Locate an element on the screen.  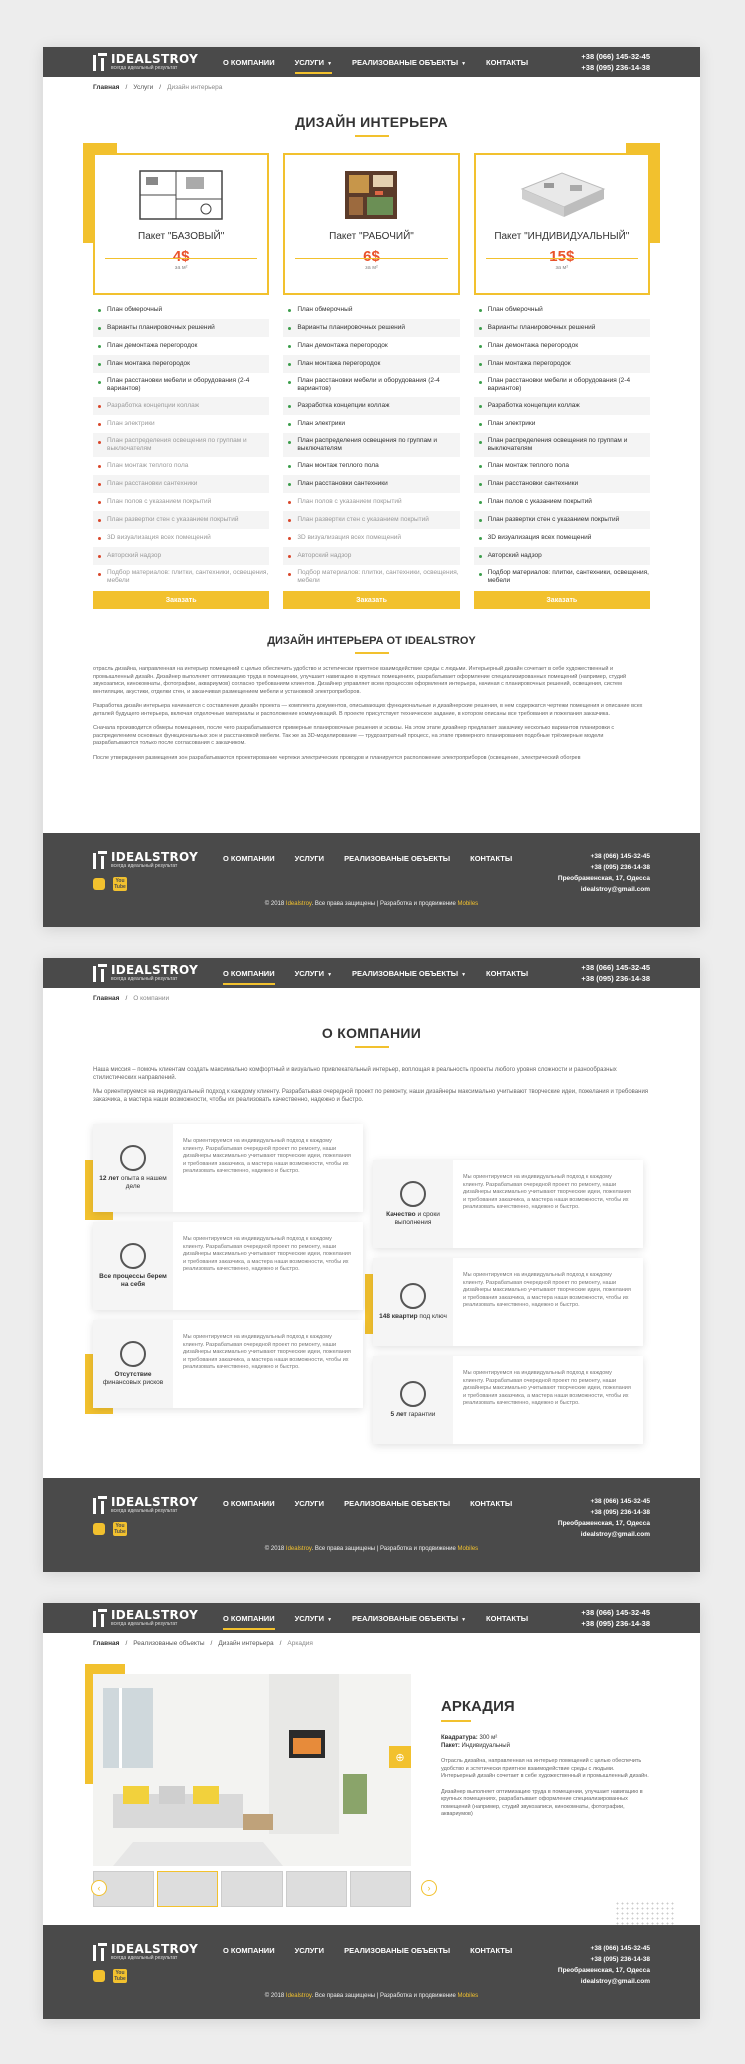
next-arrow-icon: › is located at coordinates (429, 1888).